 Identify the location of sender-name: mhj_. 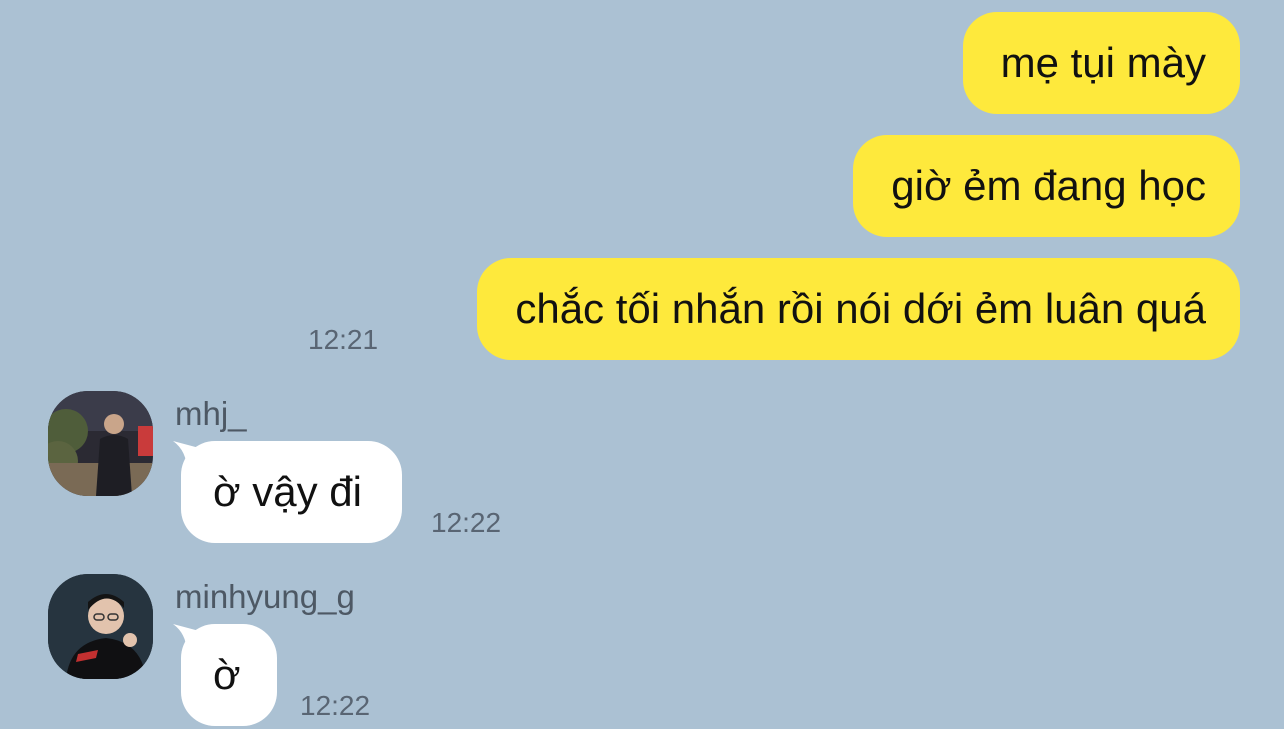
(211, 413).